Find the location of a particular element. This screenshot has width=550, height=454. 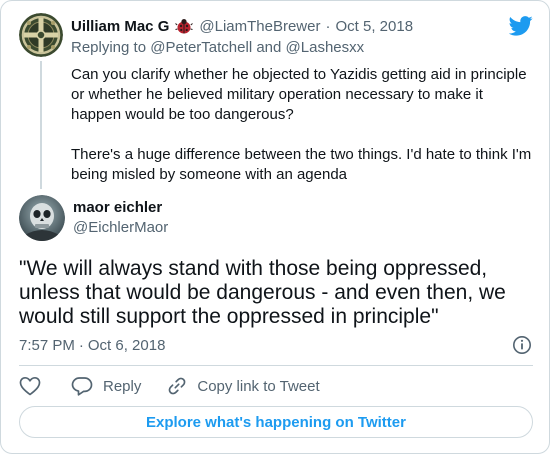

copy-link-label: Copy link to Tweet is located at coordinates (258, 386).